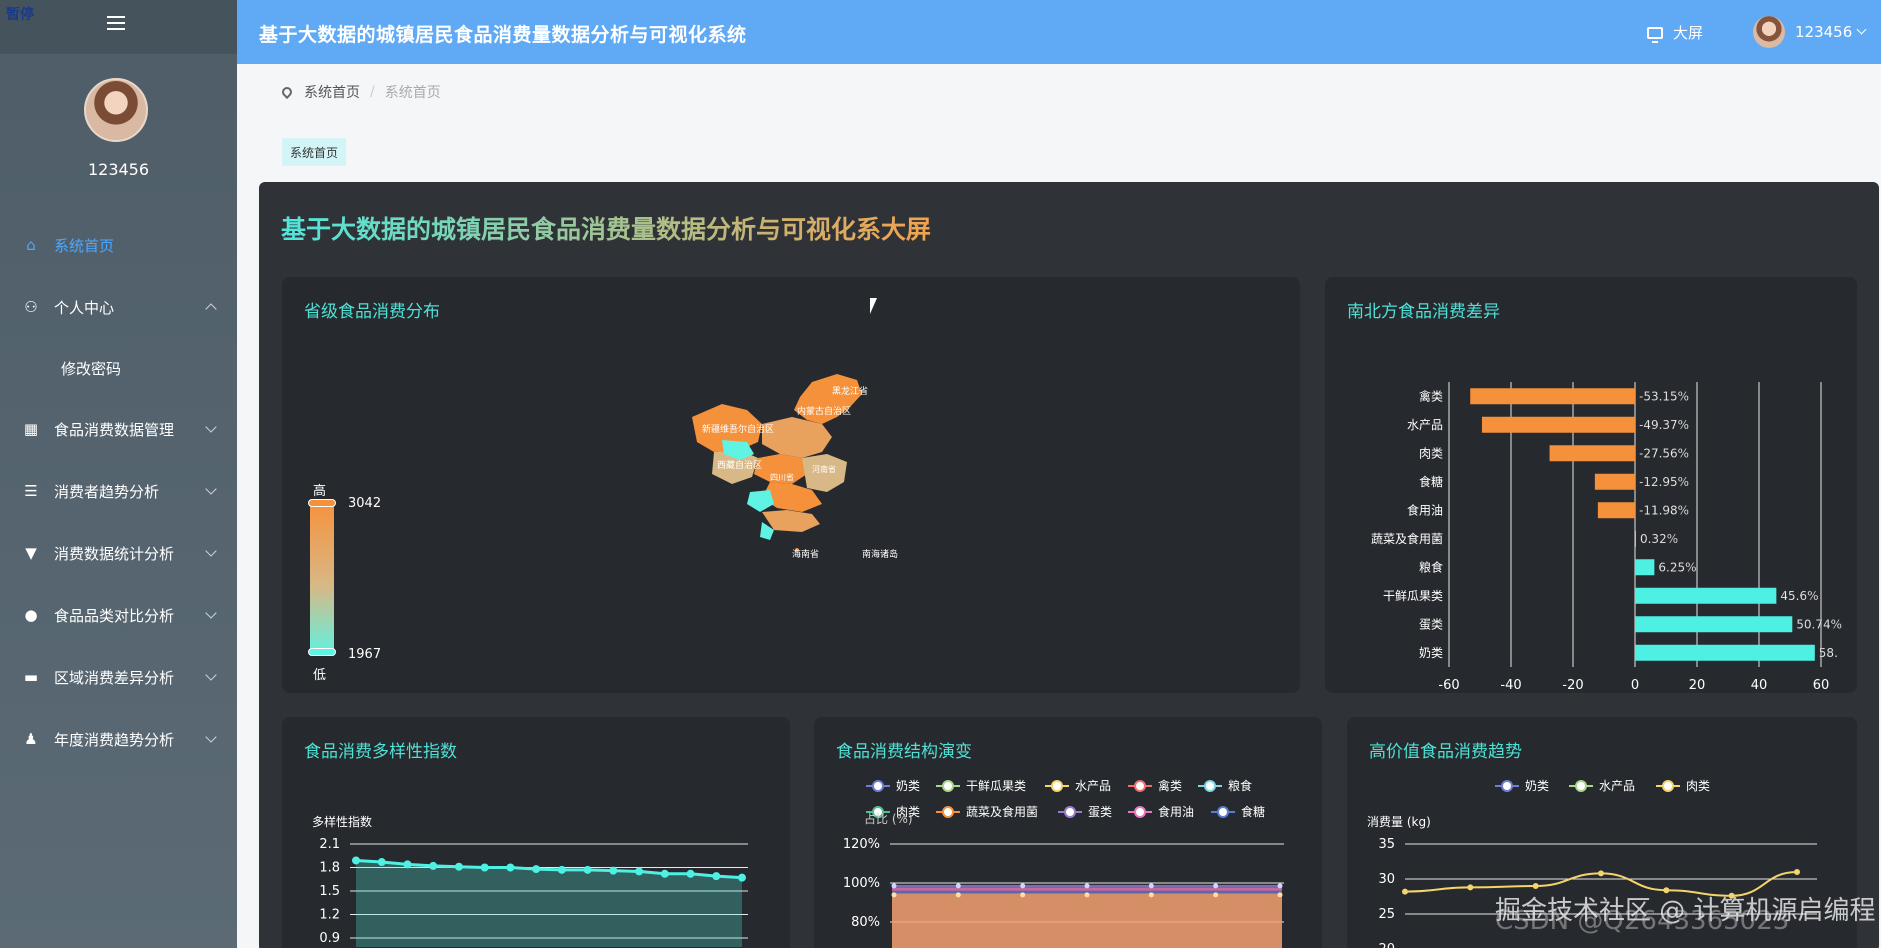 The height and width of the screenshot is (948, 1881). What do you see at coordinates (329, 844) in the screenshot?
I see `y-tick-label: 2.1` at bounding box center [329, 844].